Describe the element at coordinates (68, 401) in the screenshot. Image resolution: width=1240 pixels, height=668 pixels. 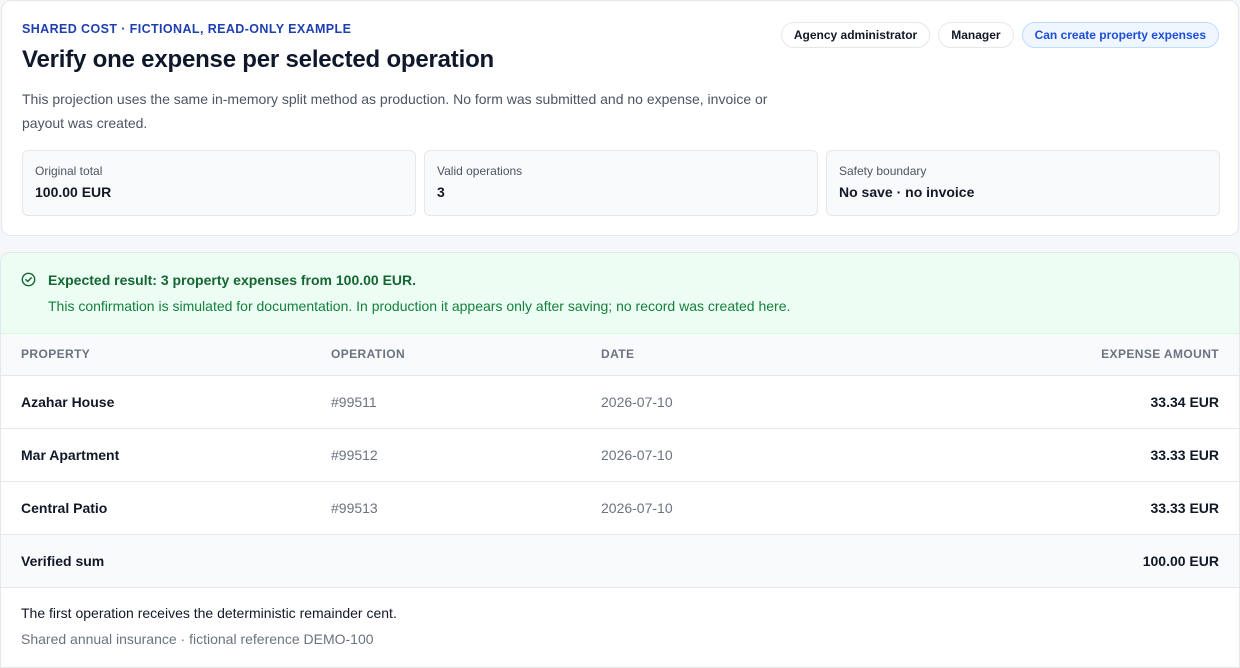
I see `property-cell: Azahar House` at that location.